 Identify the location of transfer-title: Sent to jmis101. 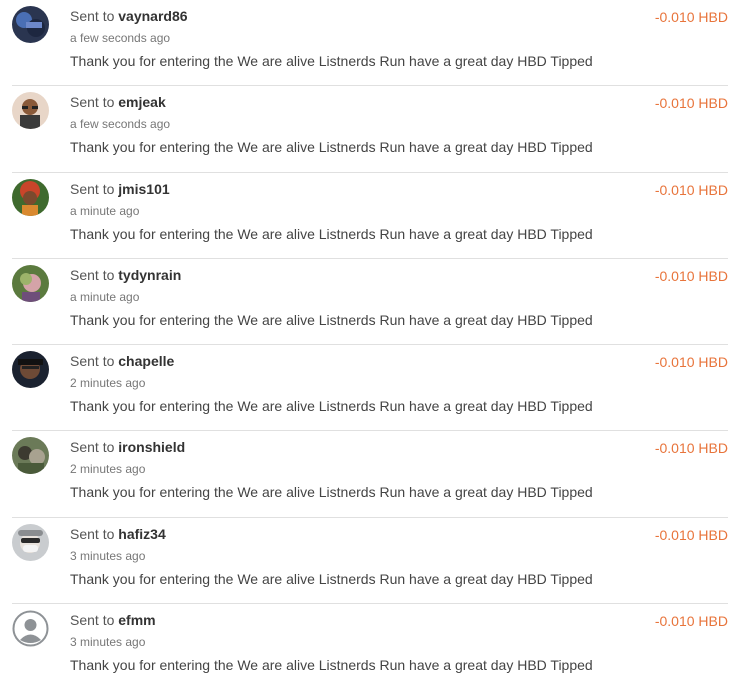
(120, 189).